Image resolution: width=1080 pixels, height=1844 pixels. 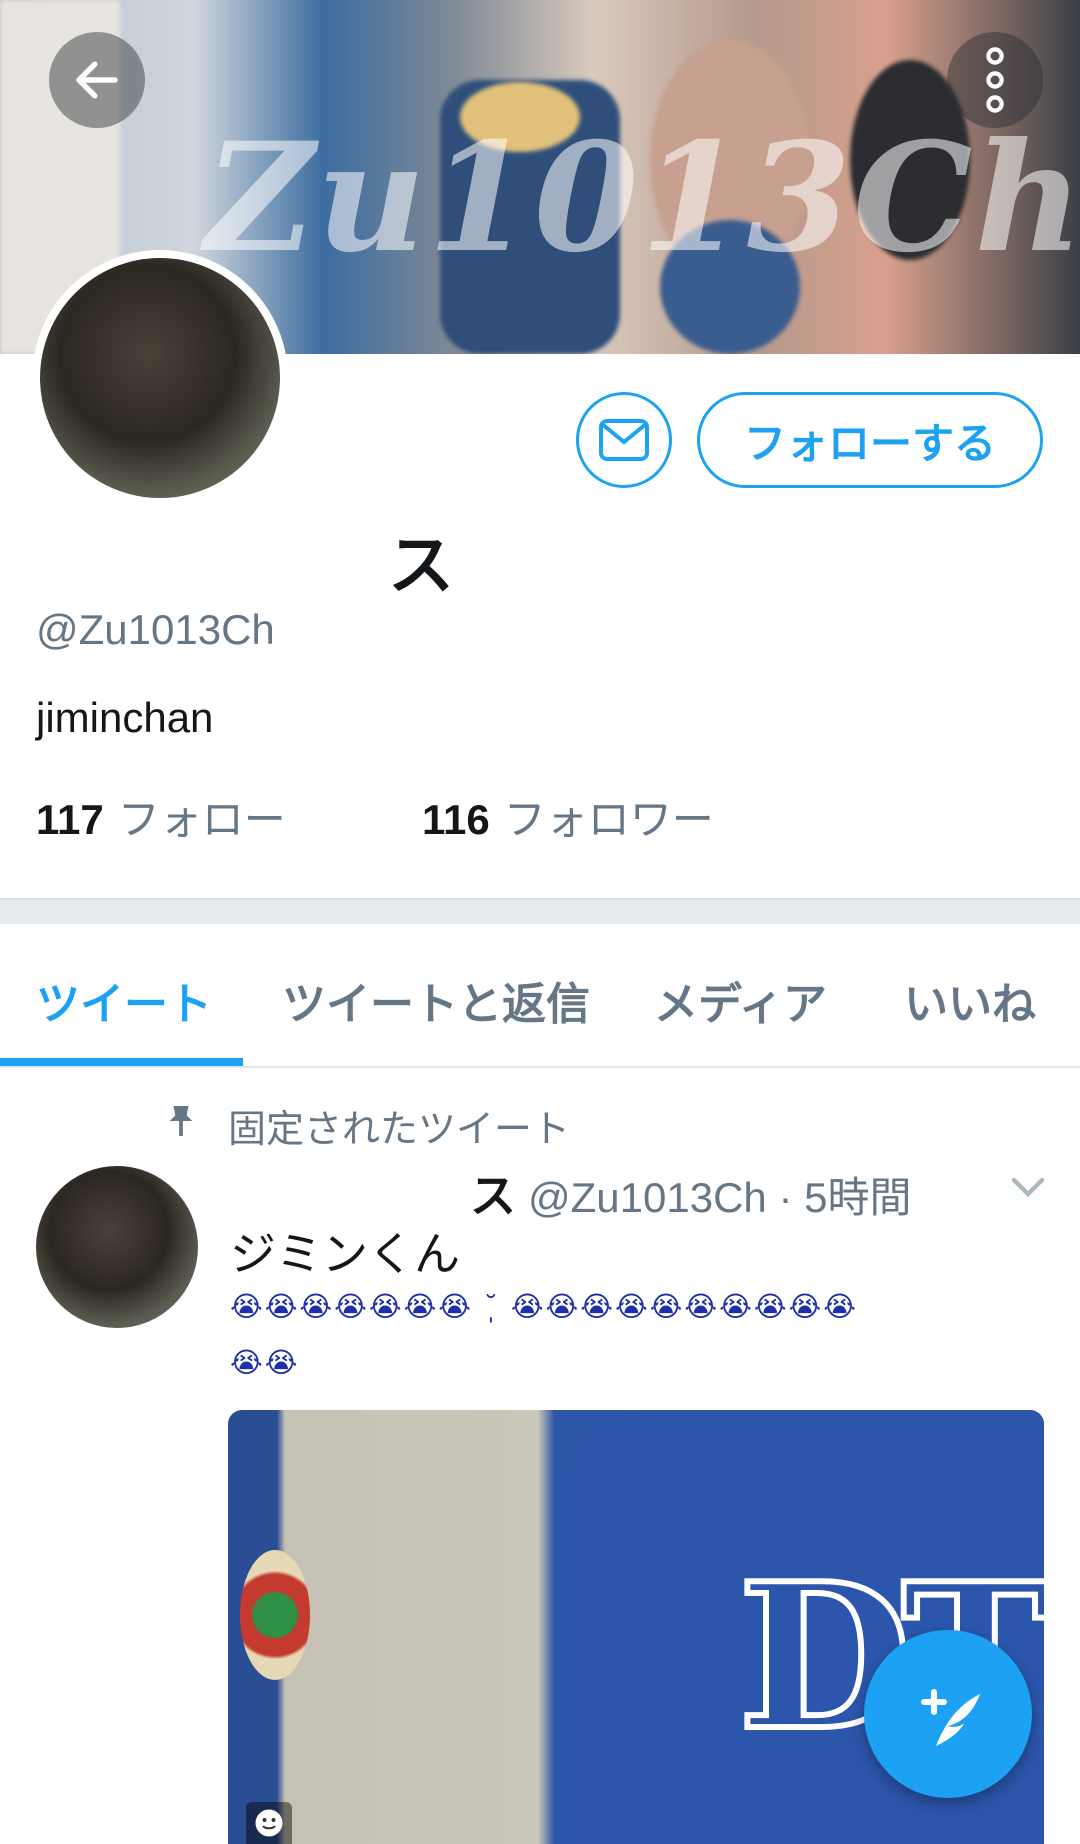 What do you see at coordinates (275, 1615) in the screenshot?
I see `image-patch` at bounding box center [275, 1615].